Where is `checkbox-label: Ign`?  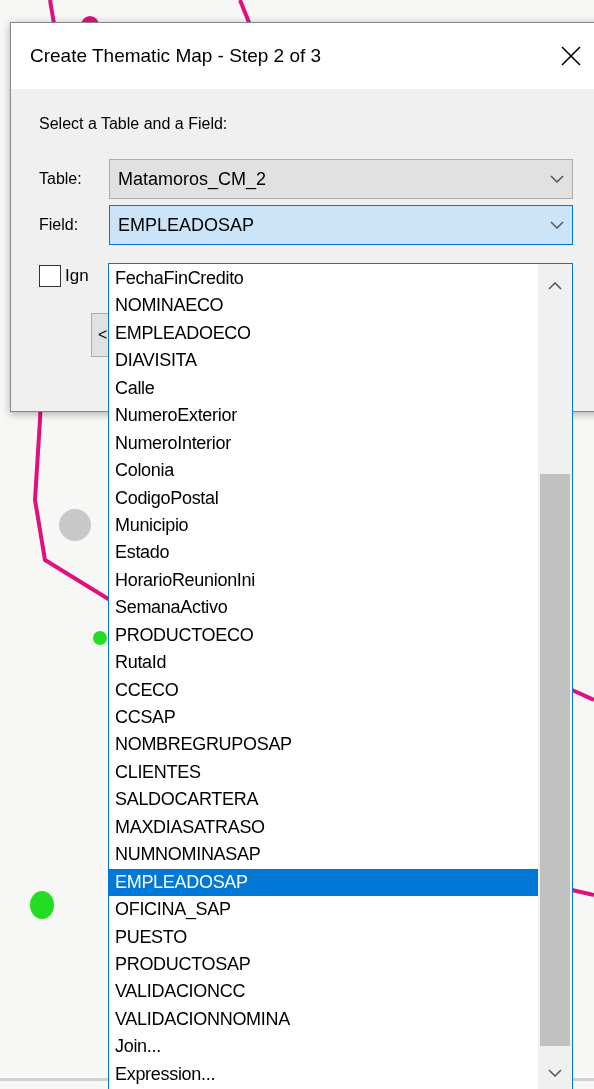
checkbox-label: Ign is located at coordinates (77, 276).